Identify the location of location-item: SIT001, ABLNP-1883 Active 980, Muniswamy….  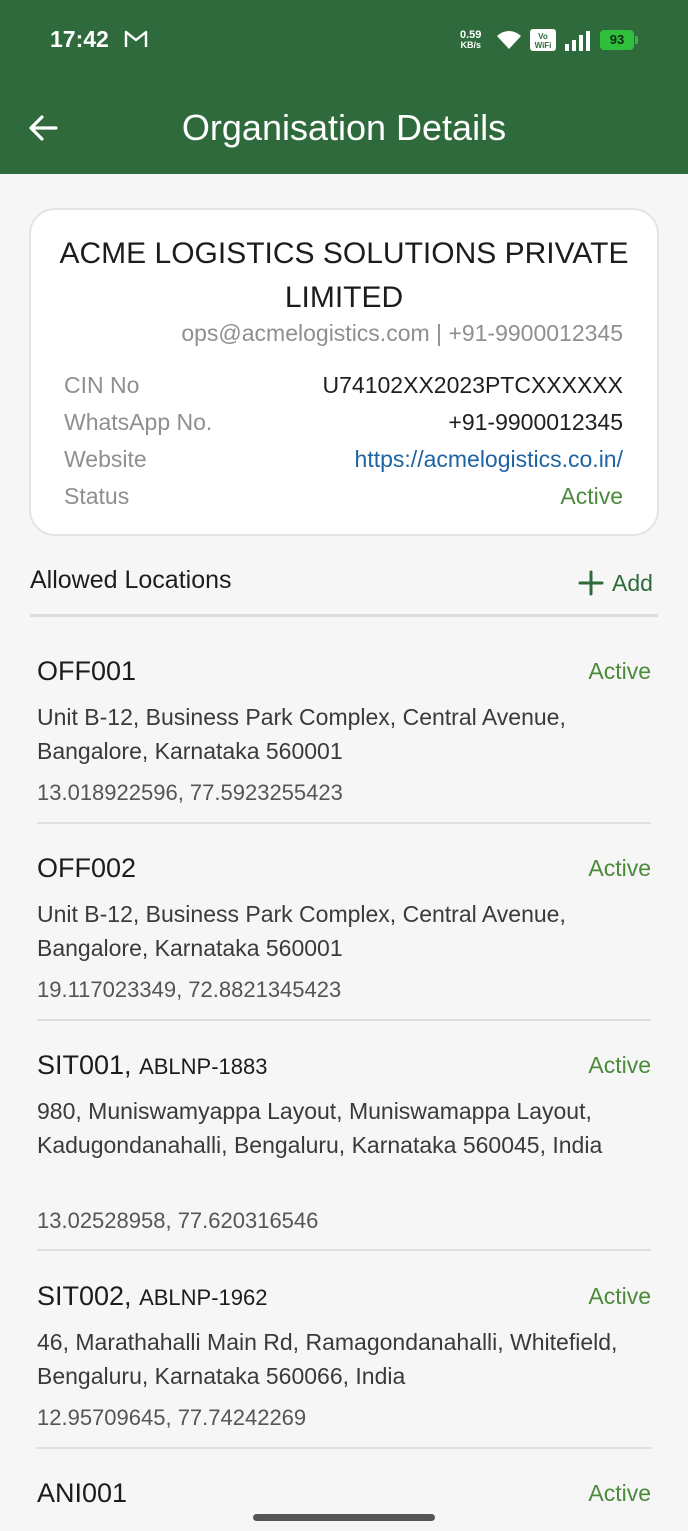
(344, 1151).